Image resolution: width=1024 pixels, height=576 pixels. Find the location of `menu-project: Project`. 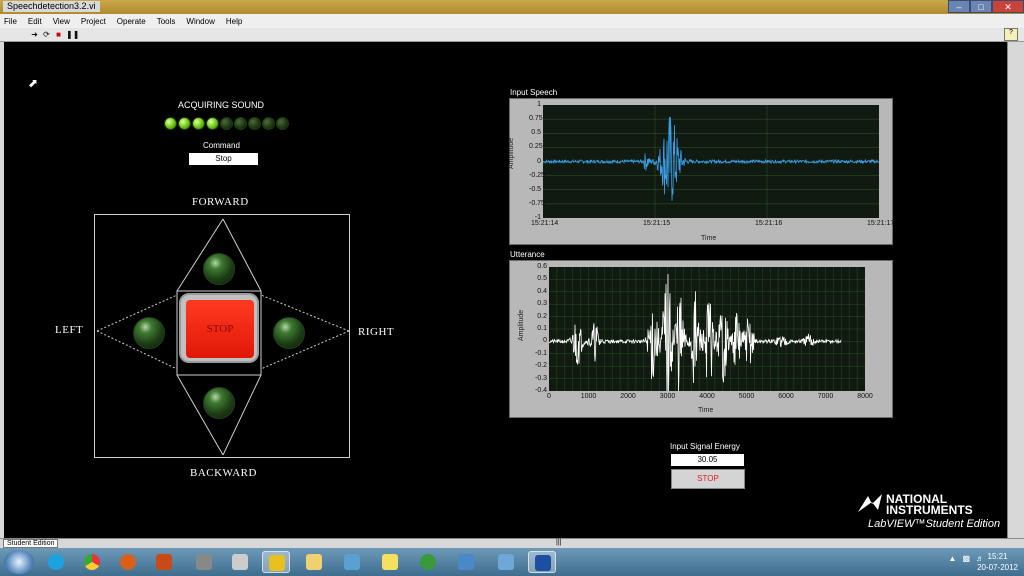

menu-project: Project is located at coordinates (93, 21).